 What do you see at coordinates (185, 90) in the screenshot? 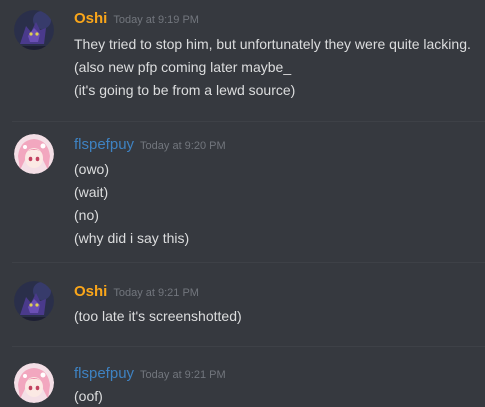
I see `message-line: (it's going to be from a lewd source)` at bounding box center [185, 90].